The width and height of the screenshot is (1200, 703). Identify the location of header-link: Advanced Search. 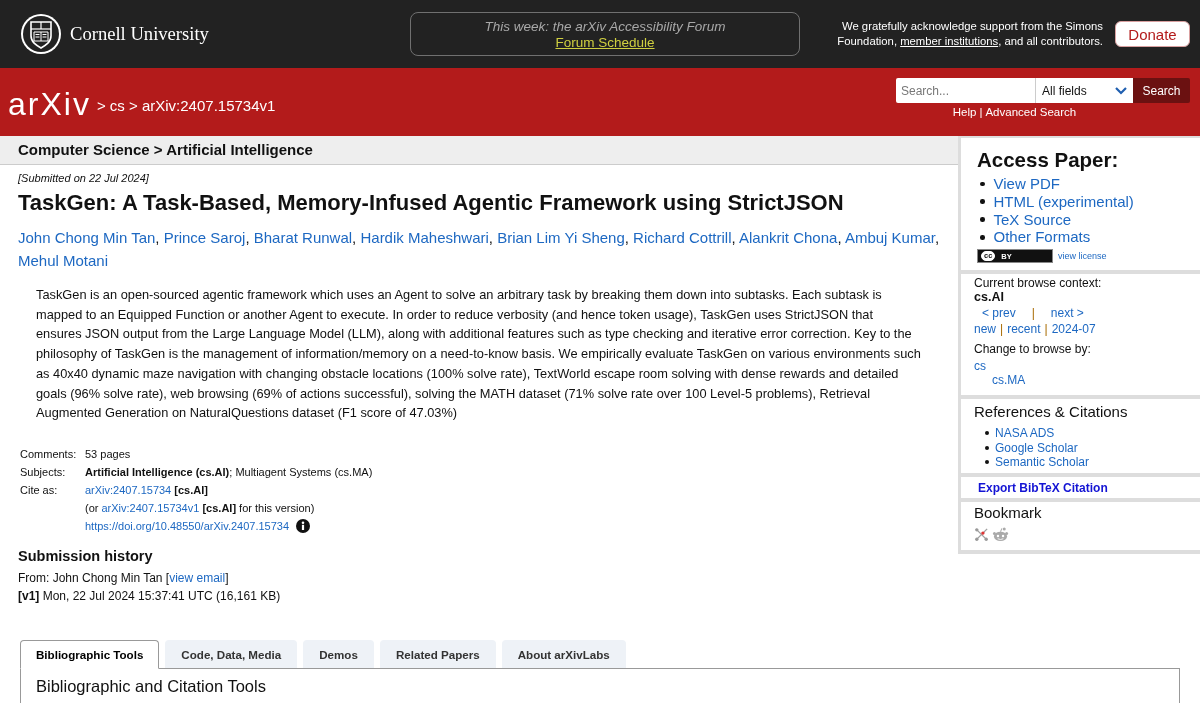
(1031, 112).